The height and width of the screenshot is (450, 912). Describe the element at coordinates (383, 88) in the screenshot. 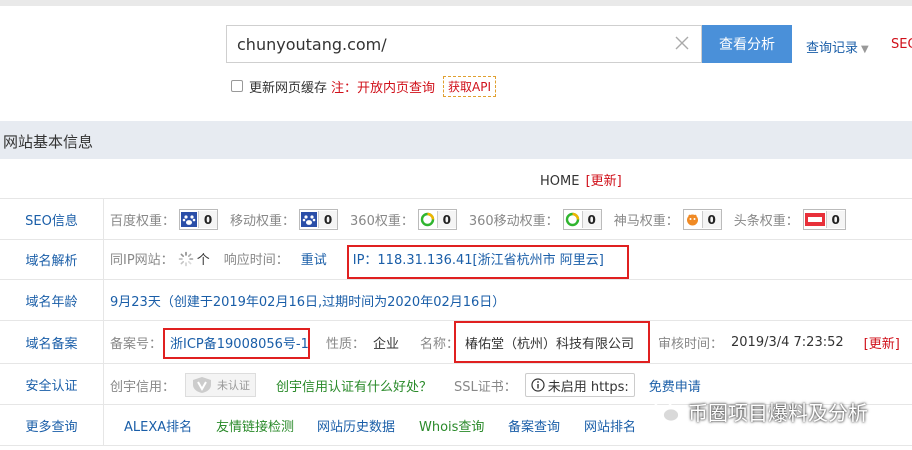

I see `inner-page-note: 注：开放内页查询` at that location.